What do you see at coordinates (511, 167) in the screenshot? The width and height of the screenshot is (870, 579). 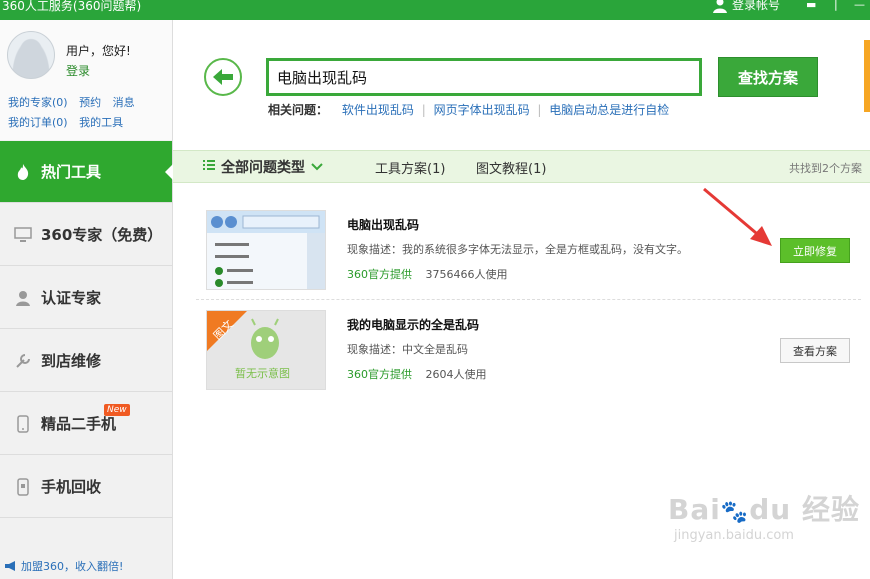 I see `tab-tutorial: 图文教程(1)` at bounding box center [511, 167].